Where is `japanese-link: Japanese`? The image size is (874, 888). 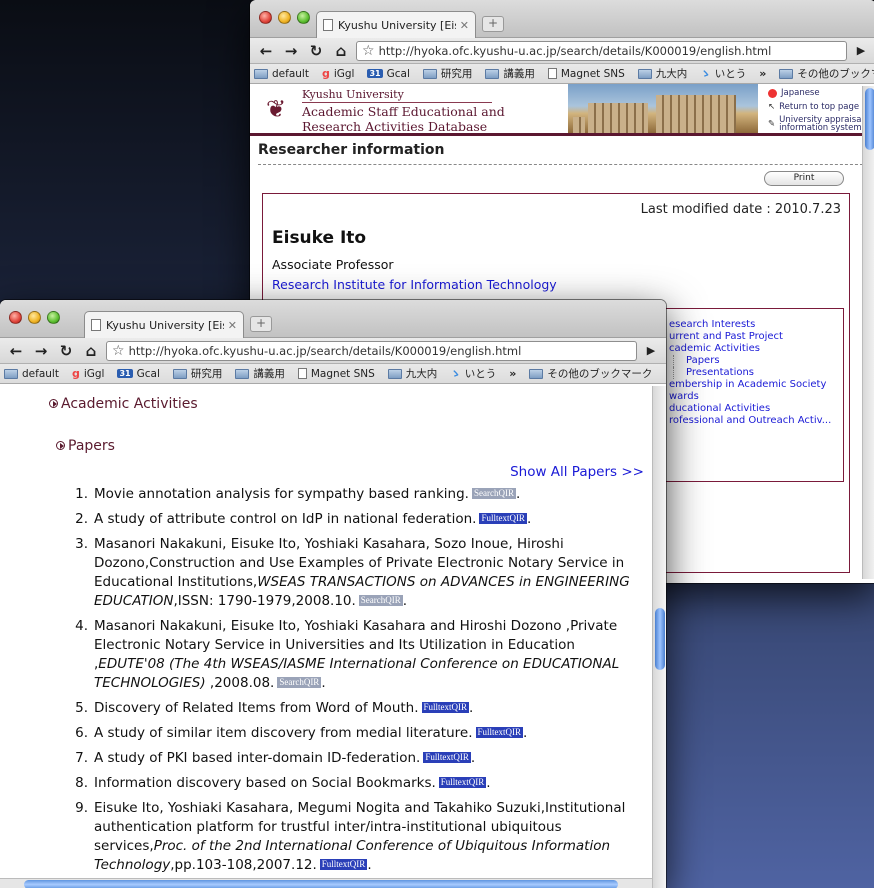
japanese-link: Japanese is located at coordinates (816, 93).